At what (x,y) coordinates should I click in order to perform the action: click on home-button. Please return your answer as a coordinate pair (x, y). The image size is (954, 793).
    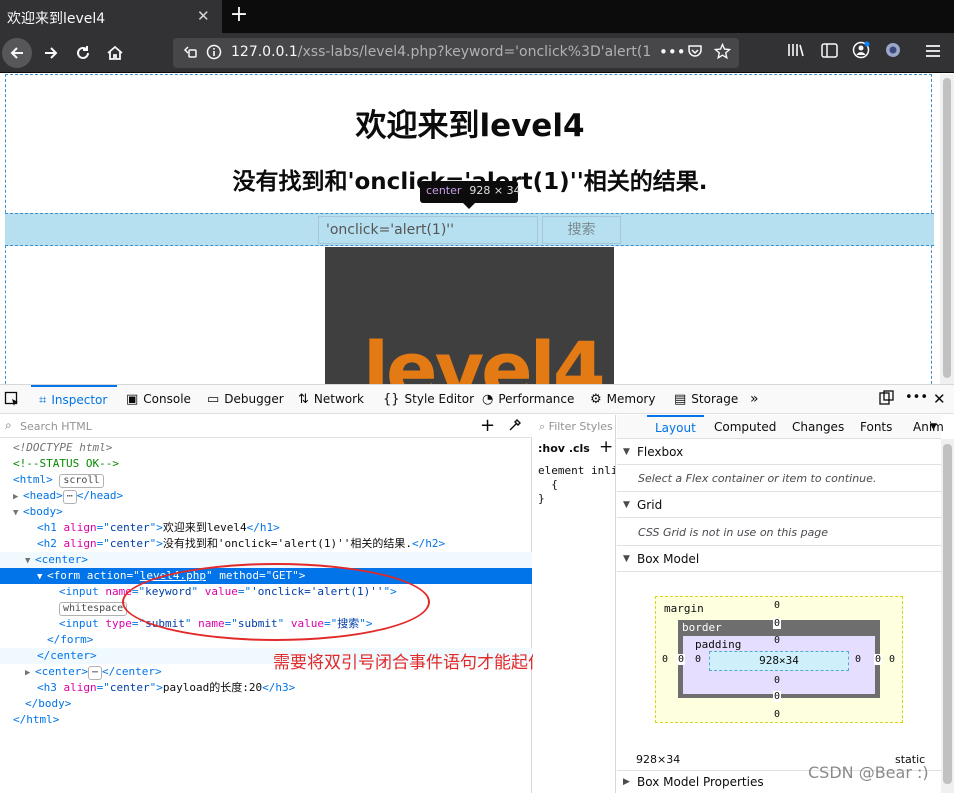
    Looking at the image, I should click on (115, 53).